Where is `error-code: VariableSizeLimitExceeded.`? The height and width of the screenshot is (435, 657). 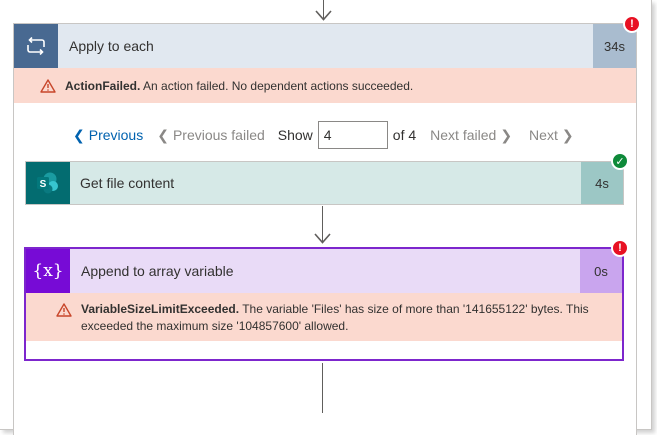 error-code: VariableSizeLimitExceeded. is located at coordinates (160, 309).